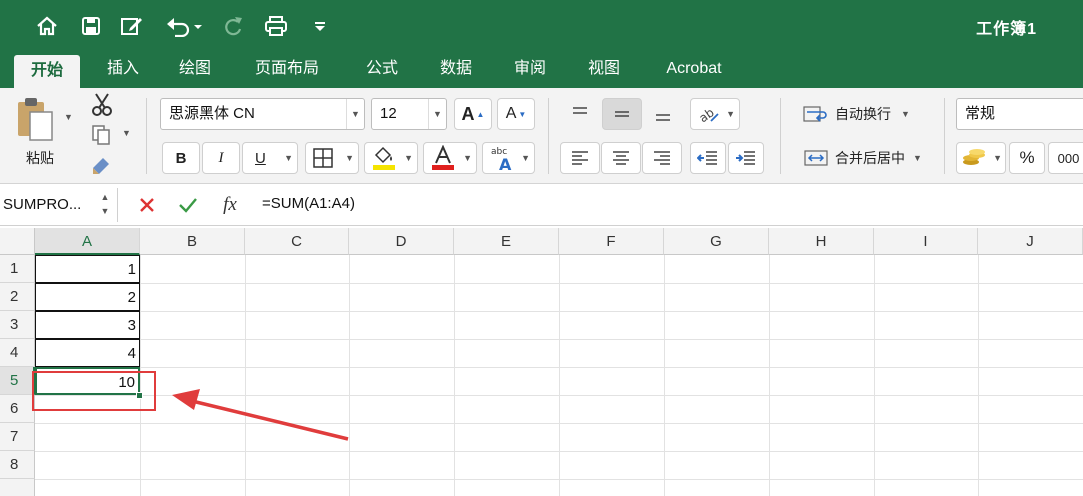 The width and height of the screenshot is (1083, 496). I want to click on format-painter-icon, so click(103, 166).